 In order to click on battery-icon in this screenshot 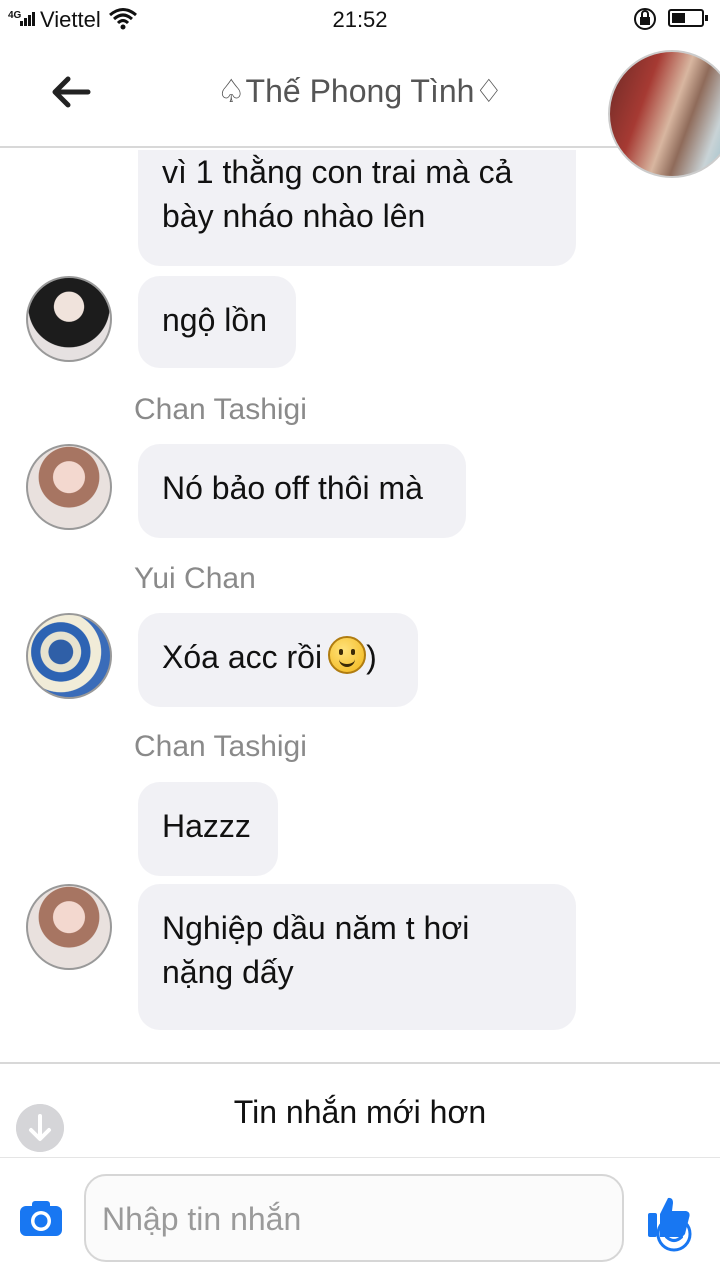, I will do `click(688, 18)`.